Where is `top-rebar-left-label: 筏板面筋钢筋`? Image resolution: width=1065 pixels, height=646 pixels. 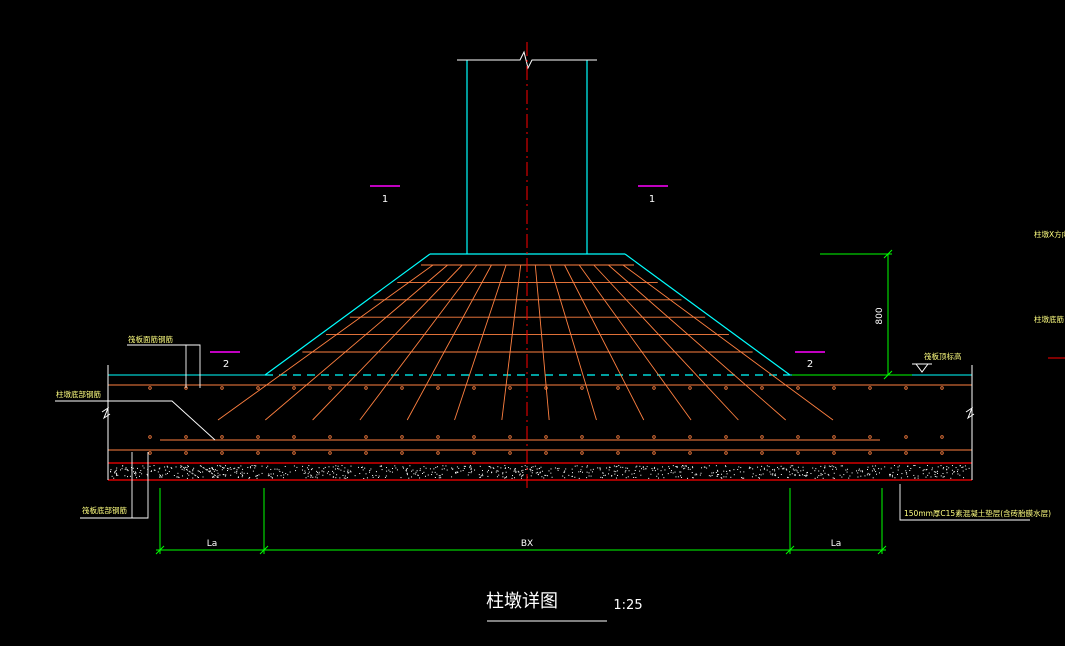 top-rebar-left-label: 筏板面筋钢筋 is located at coordinates (150, 339).